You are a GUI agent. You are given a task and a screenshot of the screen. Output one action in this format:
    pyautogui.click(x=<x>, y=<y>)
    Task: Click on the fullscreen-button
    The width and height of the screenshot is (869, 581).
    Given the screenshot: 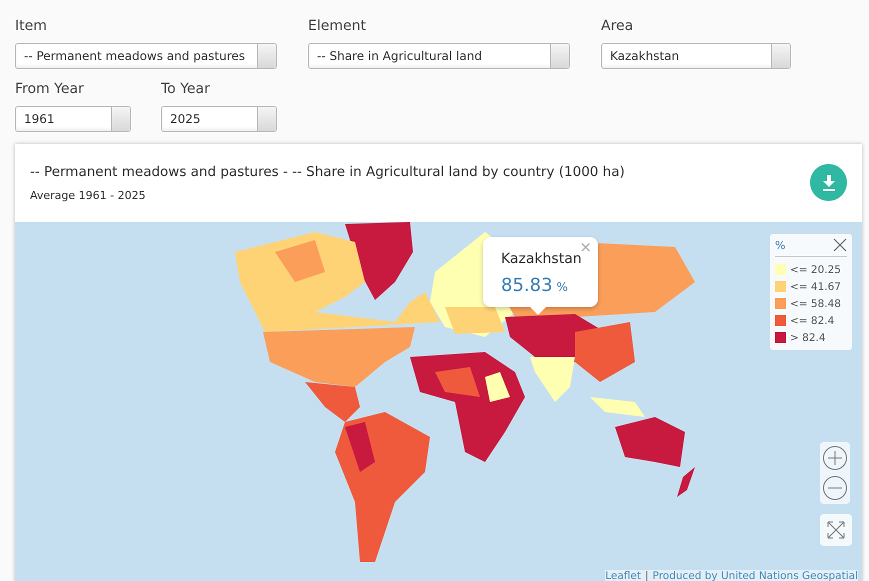 What is the action you would take?
    pyautogui.click(x=836, y=530)
    